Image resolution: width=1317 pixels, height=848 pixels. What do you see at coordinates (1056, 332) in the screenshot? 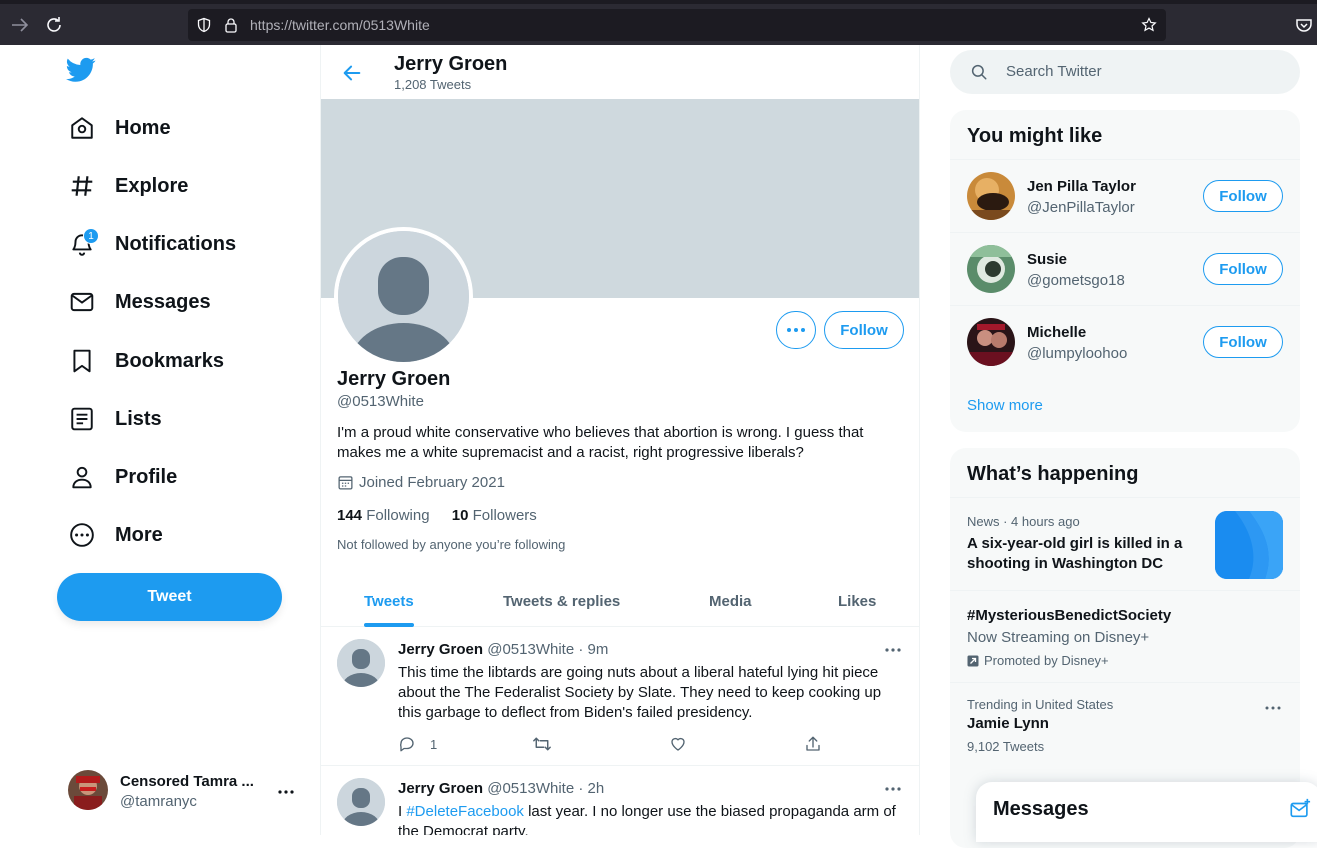
I see `suggestion-name: Michelle` at bounding box center [1056, 332].